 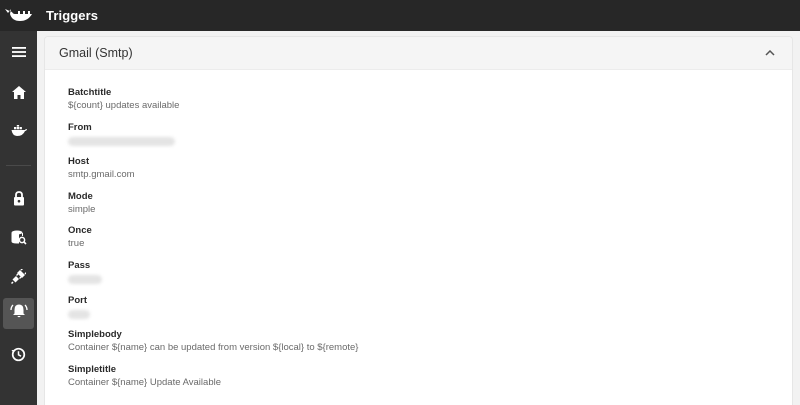 I want to click on menu-icon, so click(x=18, y=54).